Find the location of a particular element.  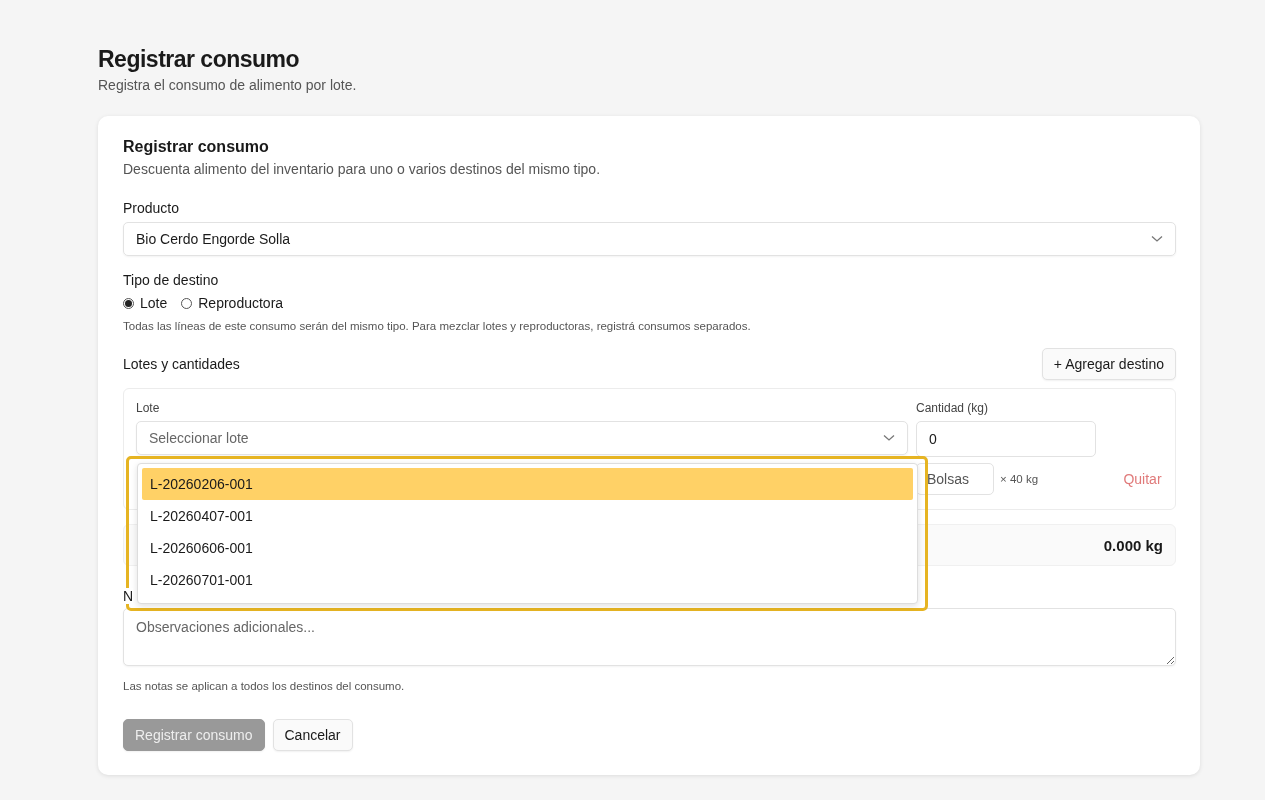

section-title: Lotes y cantidades is located at coordinates (181, 364).